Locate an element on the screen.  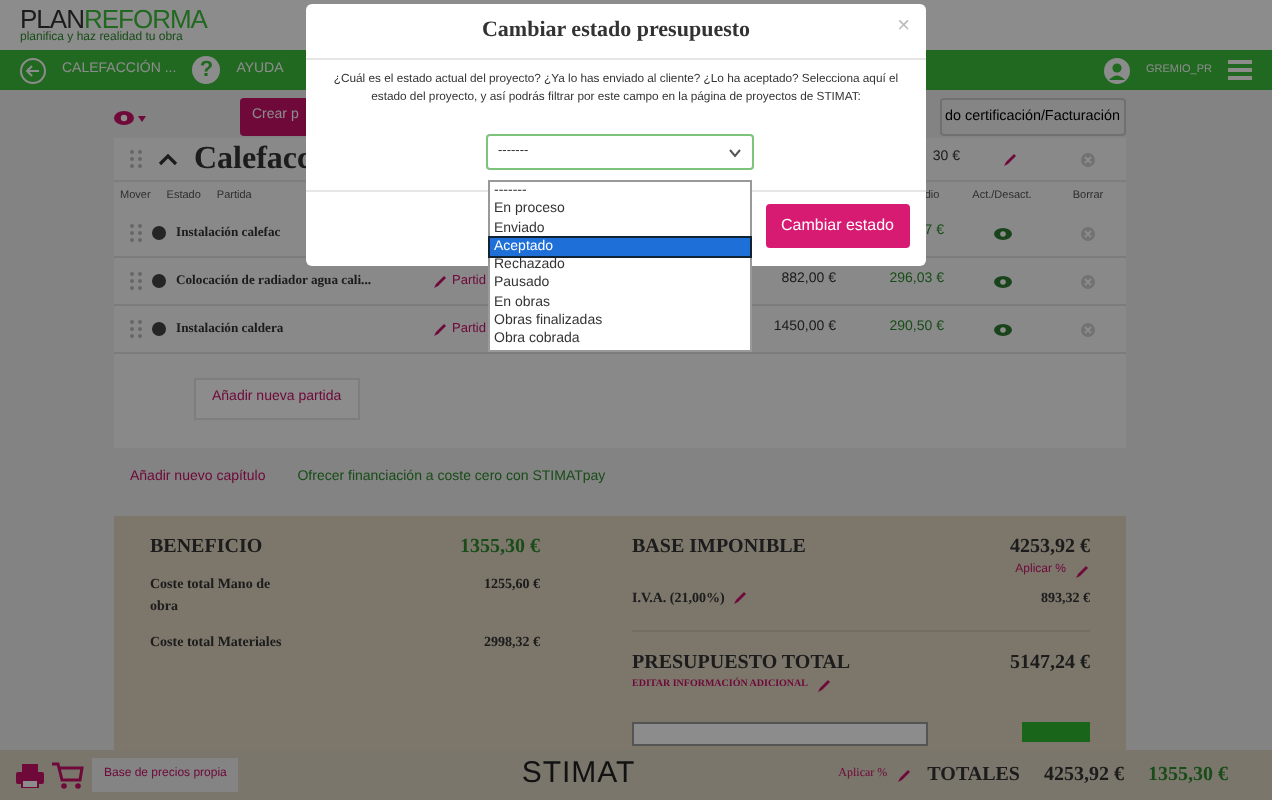
profit-label: BENEFICIO is located at coordinates (206, 548).